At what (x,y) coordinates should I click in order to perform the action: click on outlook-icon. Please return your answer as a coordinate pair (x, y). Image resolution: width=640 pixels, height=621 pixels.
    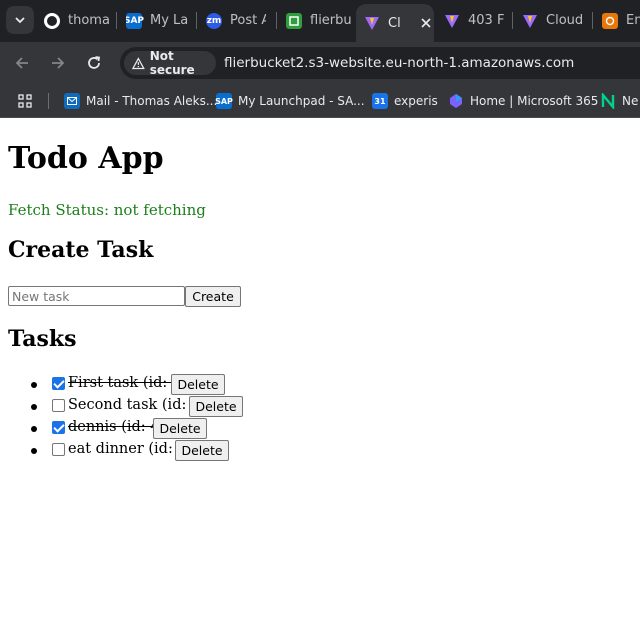
    Looking at the image, I should click on (72, 101).